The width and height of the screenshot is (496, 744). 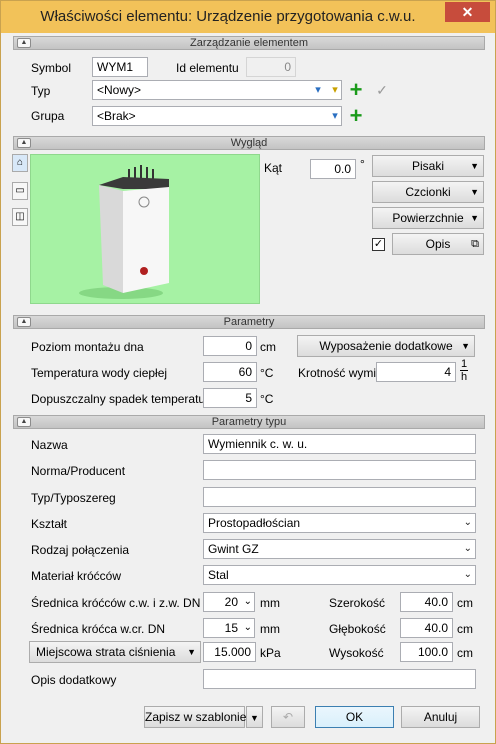 I want to click on name-input: Wymiennik c. w. u., so click(x=339, y=444).